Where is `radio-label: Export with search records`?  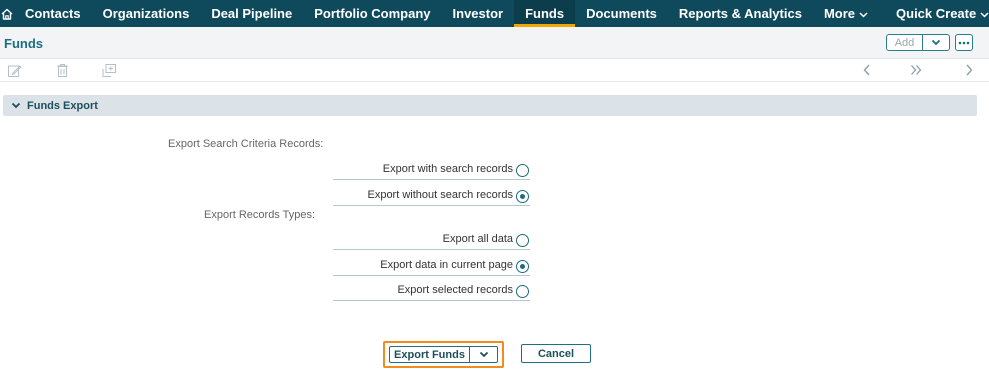 radio-label: Export with search records is located at coordinates (447, 169).